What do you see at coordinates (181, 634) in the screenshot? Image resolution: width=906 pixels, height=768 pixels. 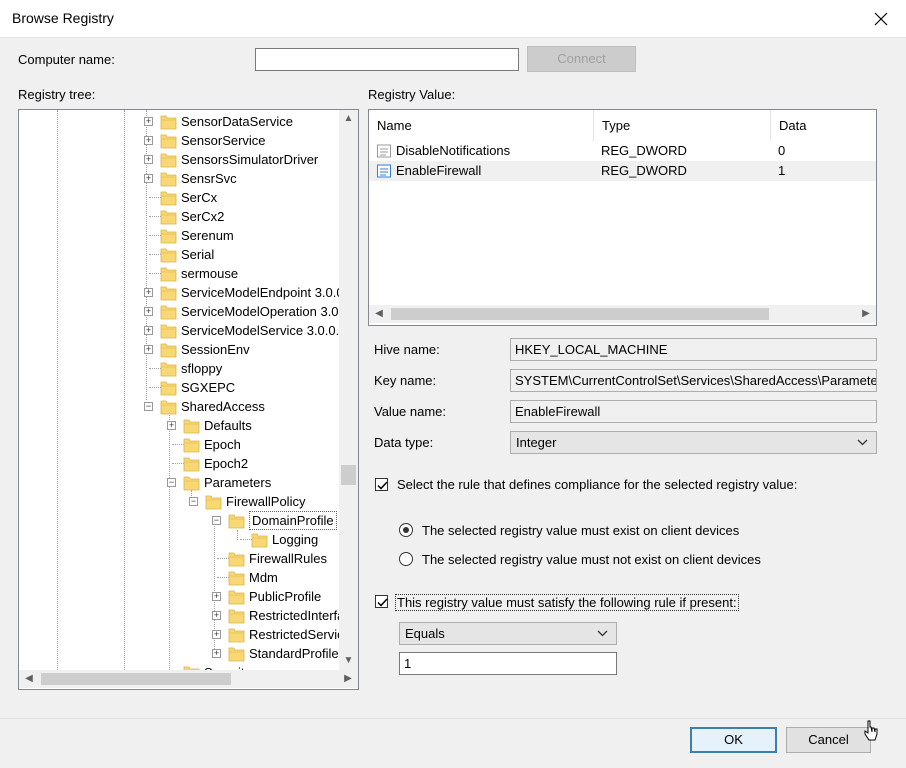 I see `tree-node: + RestrictedServic` at bounding box center [181, 634].